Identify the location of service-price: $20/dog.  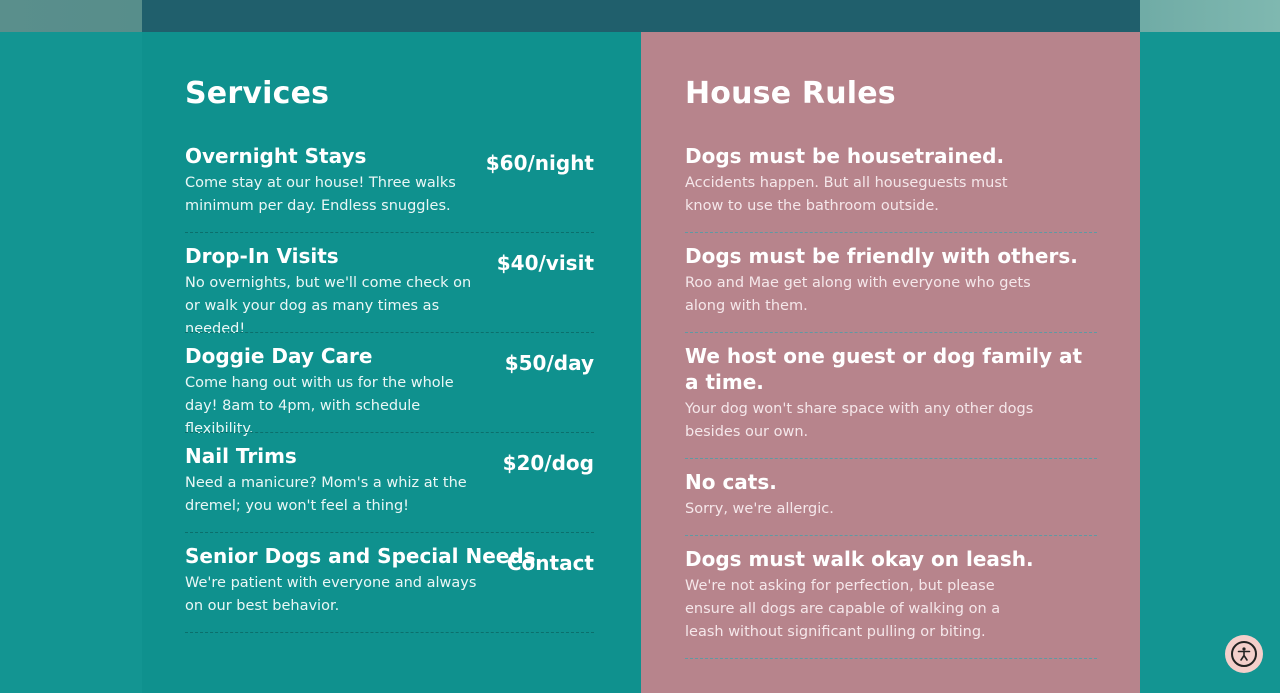
(548, 463).